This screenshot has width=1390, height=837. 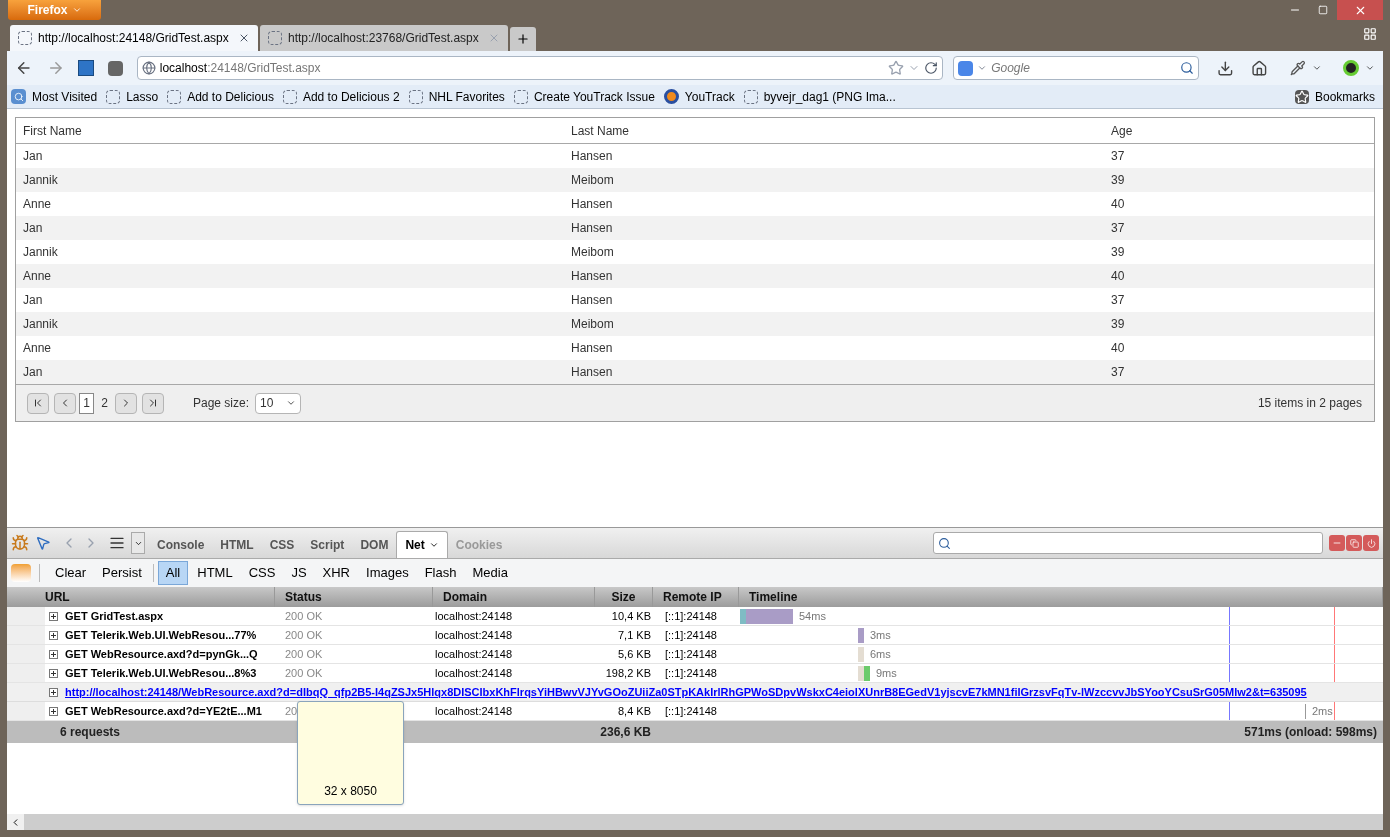 What do you see at coordinates (237, 544) in the screenshot?
I see `panel-tab: HTML` at bounding box center [237, 544].